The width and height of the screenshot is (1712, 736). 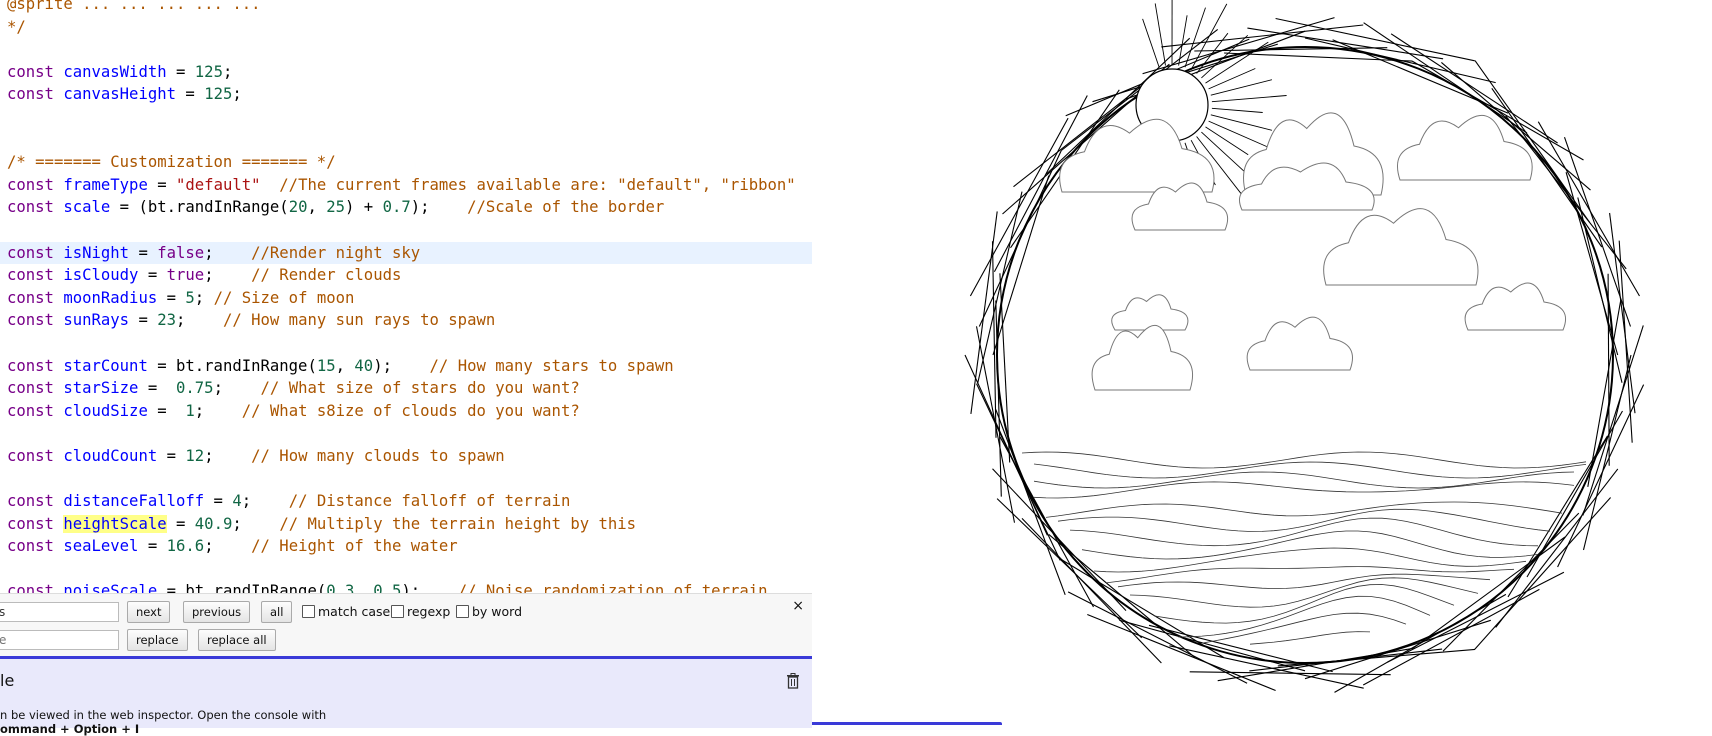 What do you see at coordinates (157, 640) in the screenshot?
I see `replace-button: replace` at bounding box center [157, 640].